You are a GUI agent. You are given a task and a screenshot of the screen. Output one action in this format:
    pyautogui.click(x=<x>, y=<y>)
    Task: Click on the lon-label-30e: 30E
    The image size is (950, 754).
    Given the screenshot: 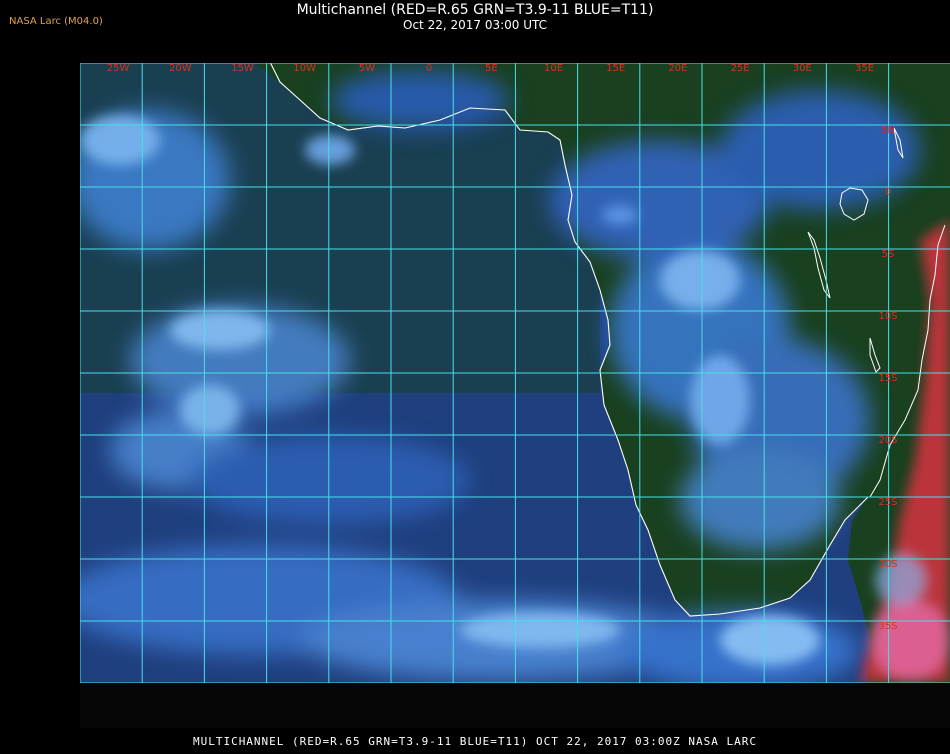 What is the action you would take?
    pyautogui.click(x=802, y=68)
    